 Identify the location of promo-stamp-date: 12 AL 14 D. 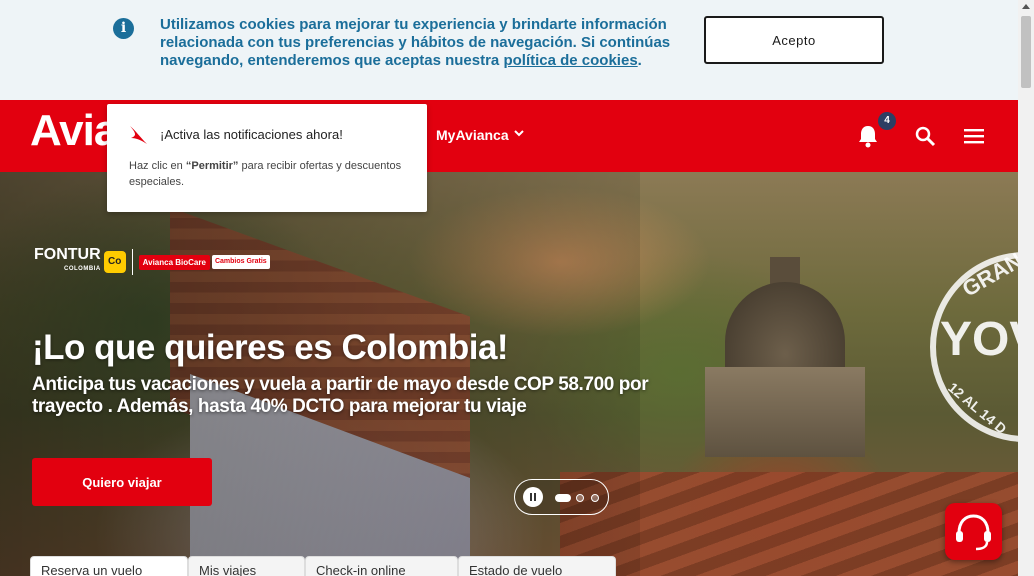
(977, 408).